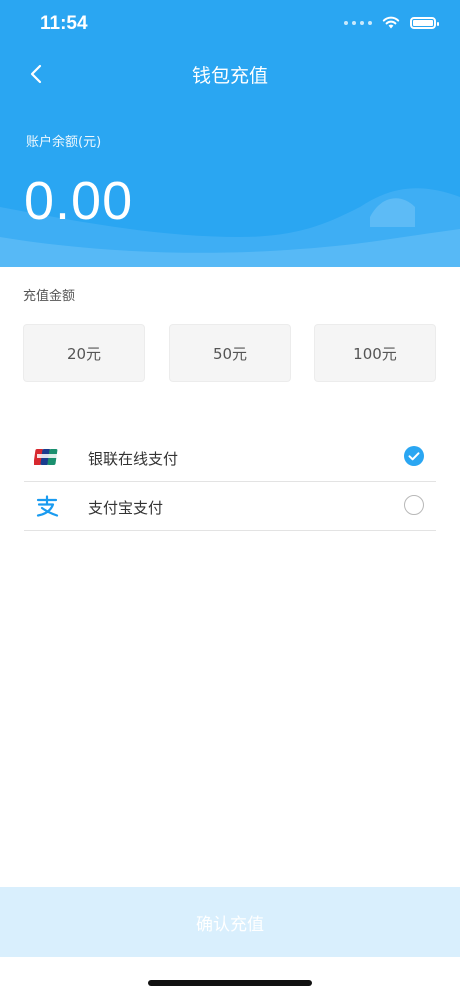 The image size is (460, 996). Describe the element at coordinates (230, 507) in the screenshot. I see `payment-method-alipay: 支付宝支付` at that location.